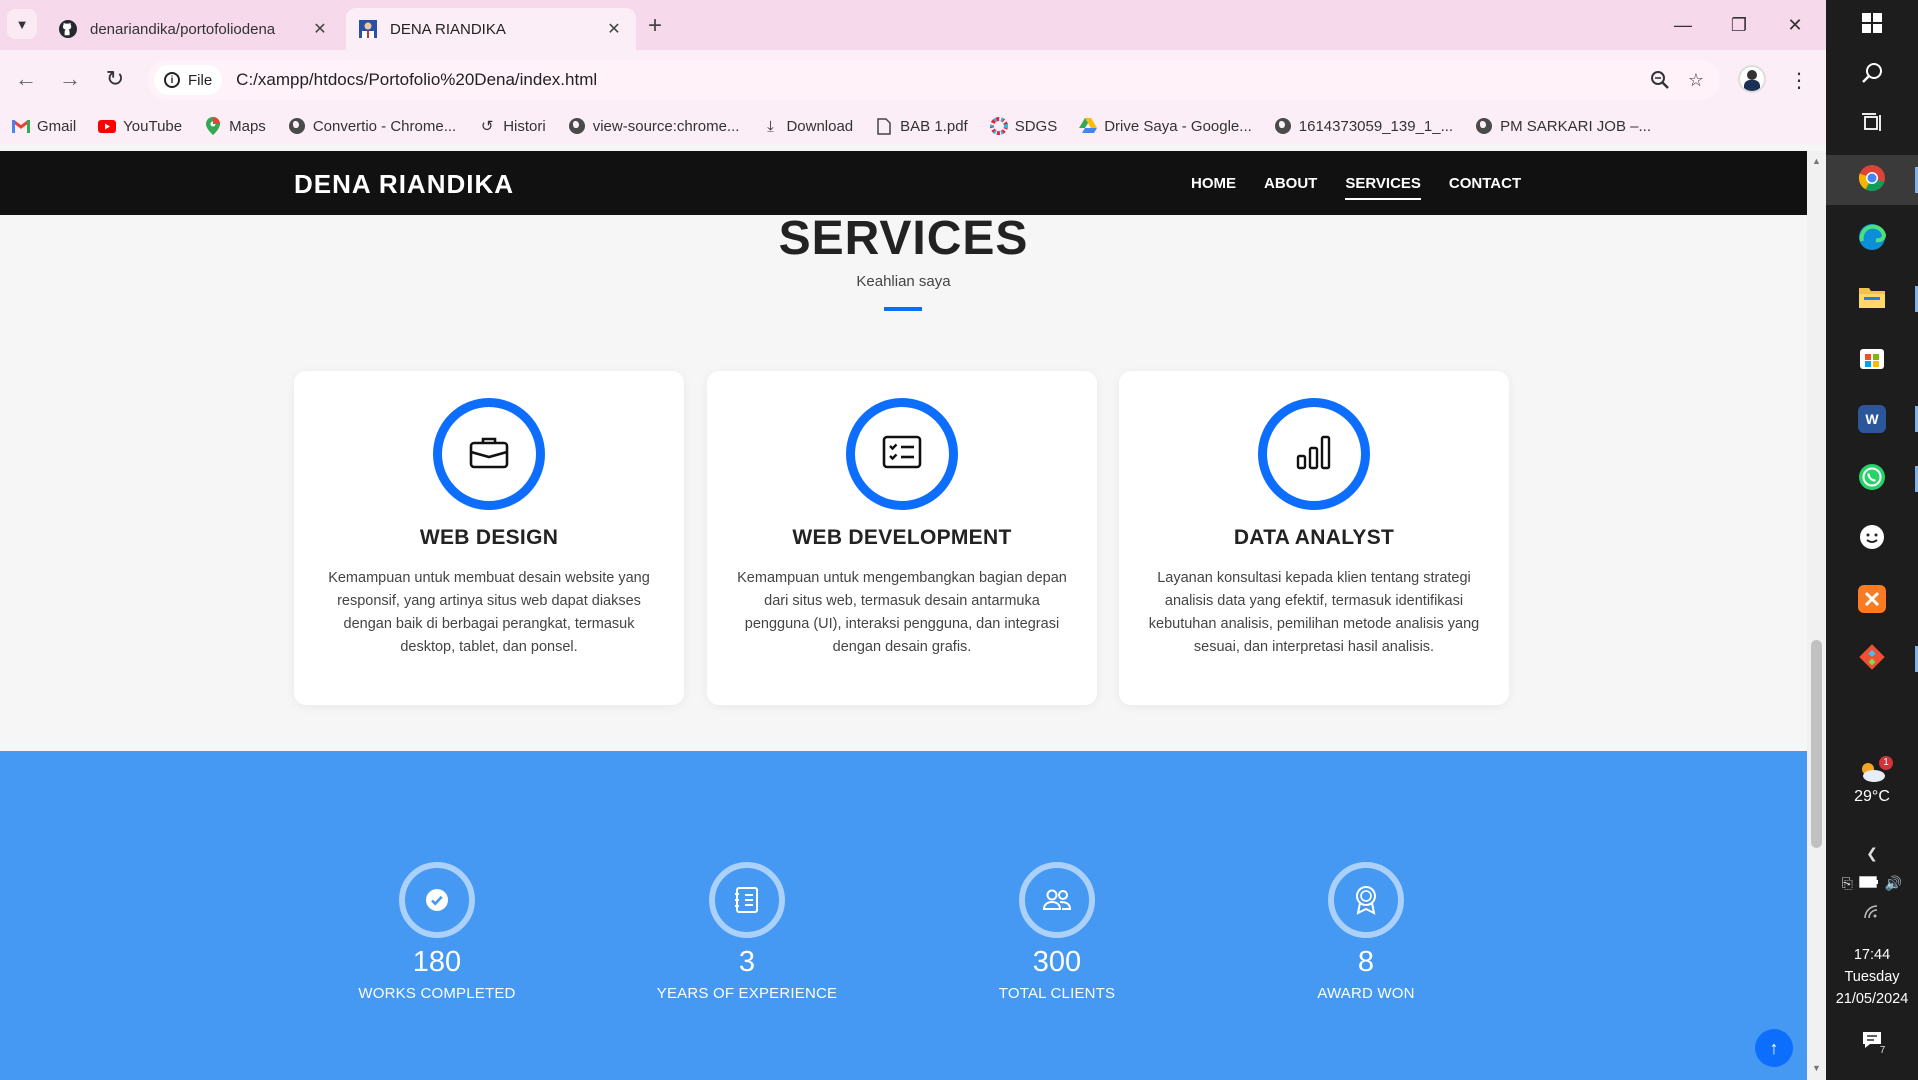 This screenshot has width=1918, height=1080. I want to click on bookmark-youtube: YouTube, so click(140, 126).